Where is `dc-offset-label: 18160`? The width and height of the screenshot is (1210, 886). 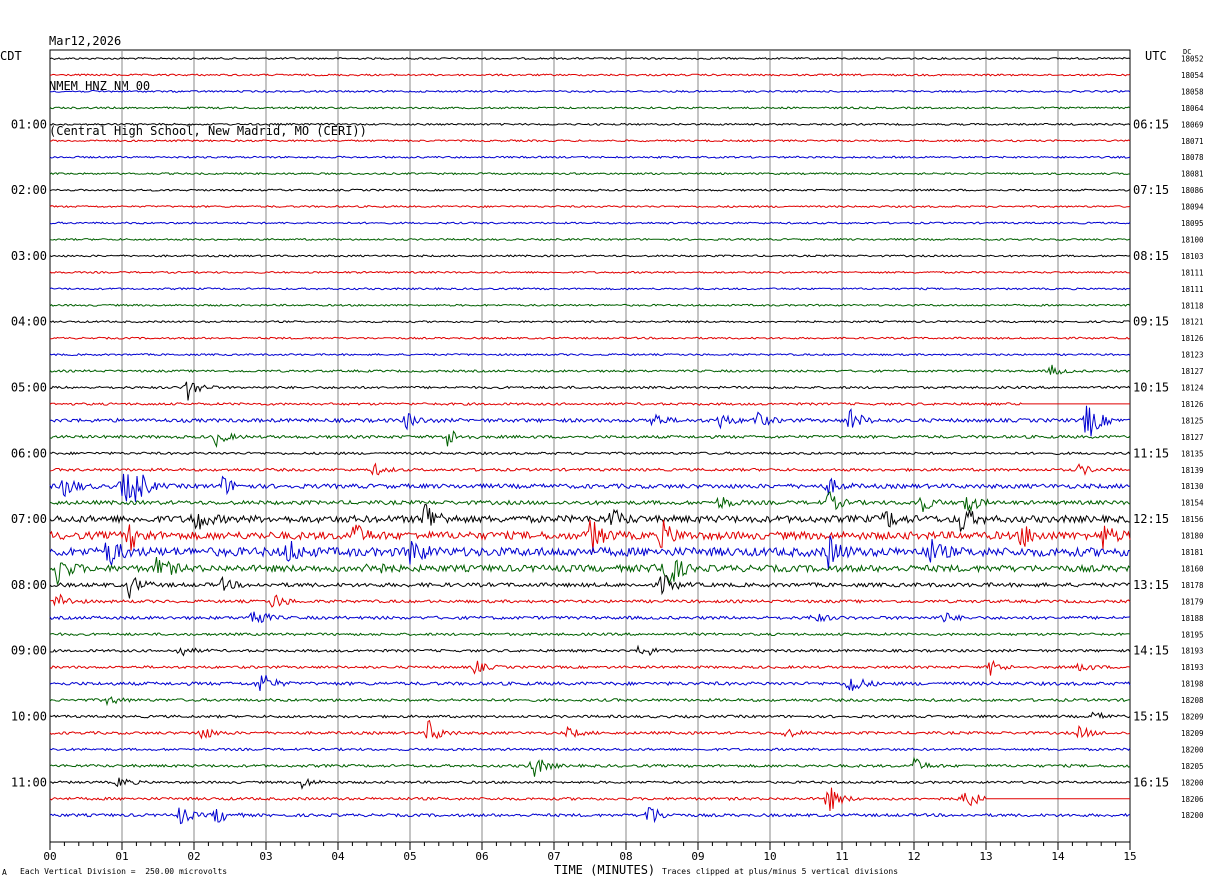
dc-offset-label: 18160 is located at coordinates (1192, 568).